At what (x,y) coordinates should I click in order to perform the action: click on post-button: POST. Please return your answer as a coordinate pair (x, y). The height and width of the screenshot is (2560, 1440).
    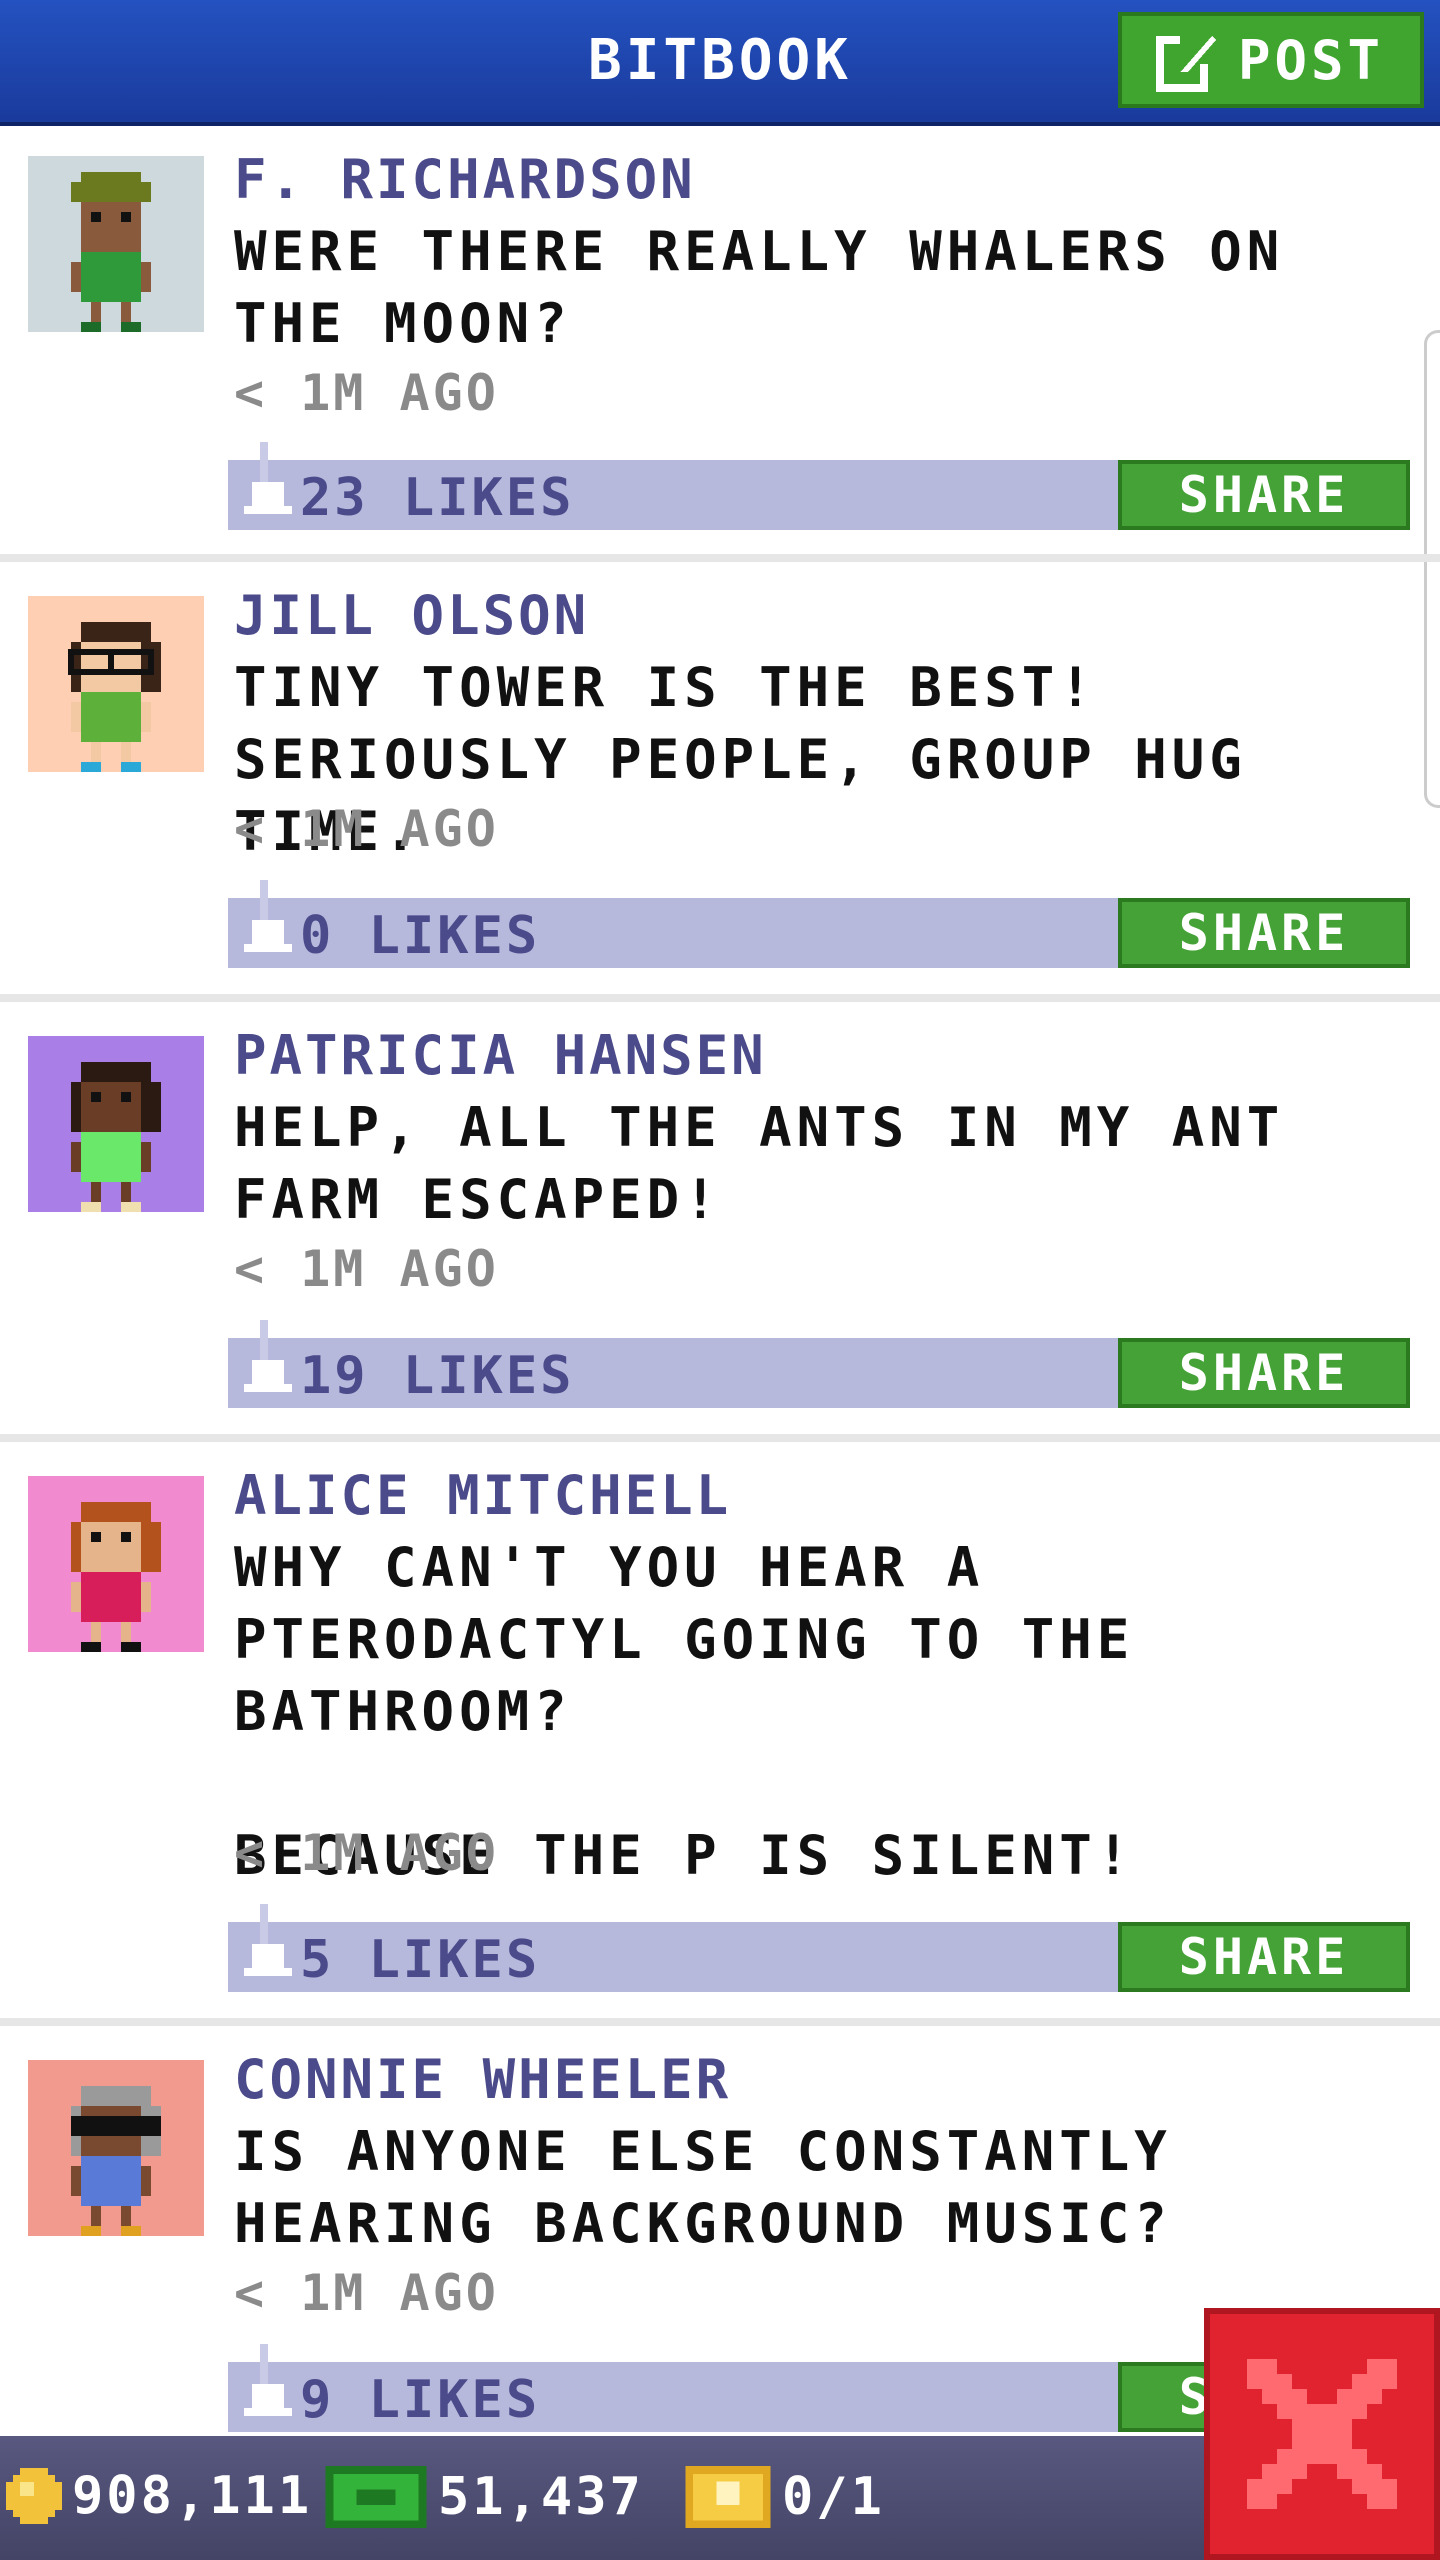
    Looking at the image, I should click on (1271, 60).